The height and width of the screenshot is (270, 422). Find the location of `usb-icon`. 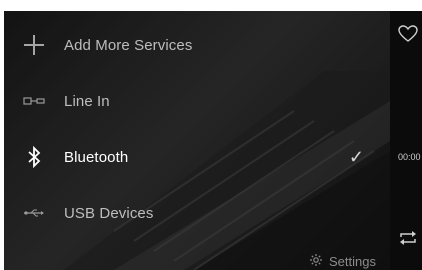

usb-icon is located at coordinates (34, 213).